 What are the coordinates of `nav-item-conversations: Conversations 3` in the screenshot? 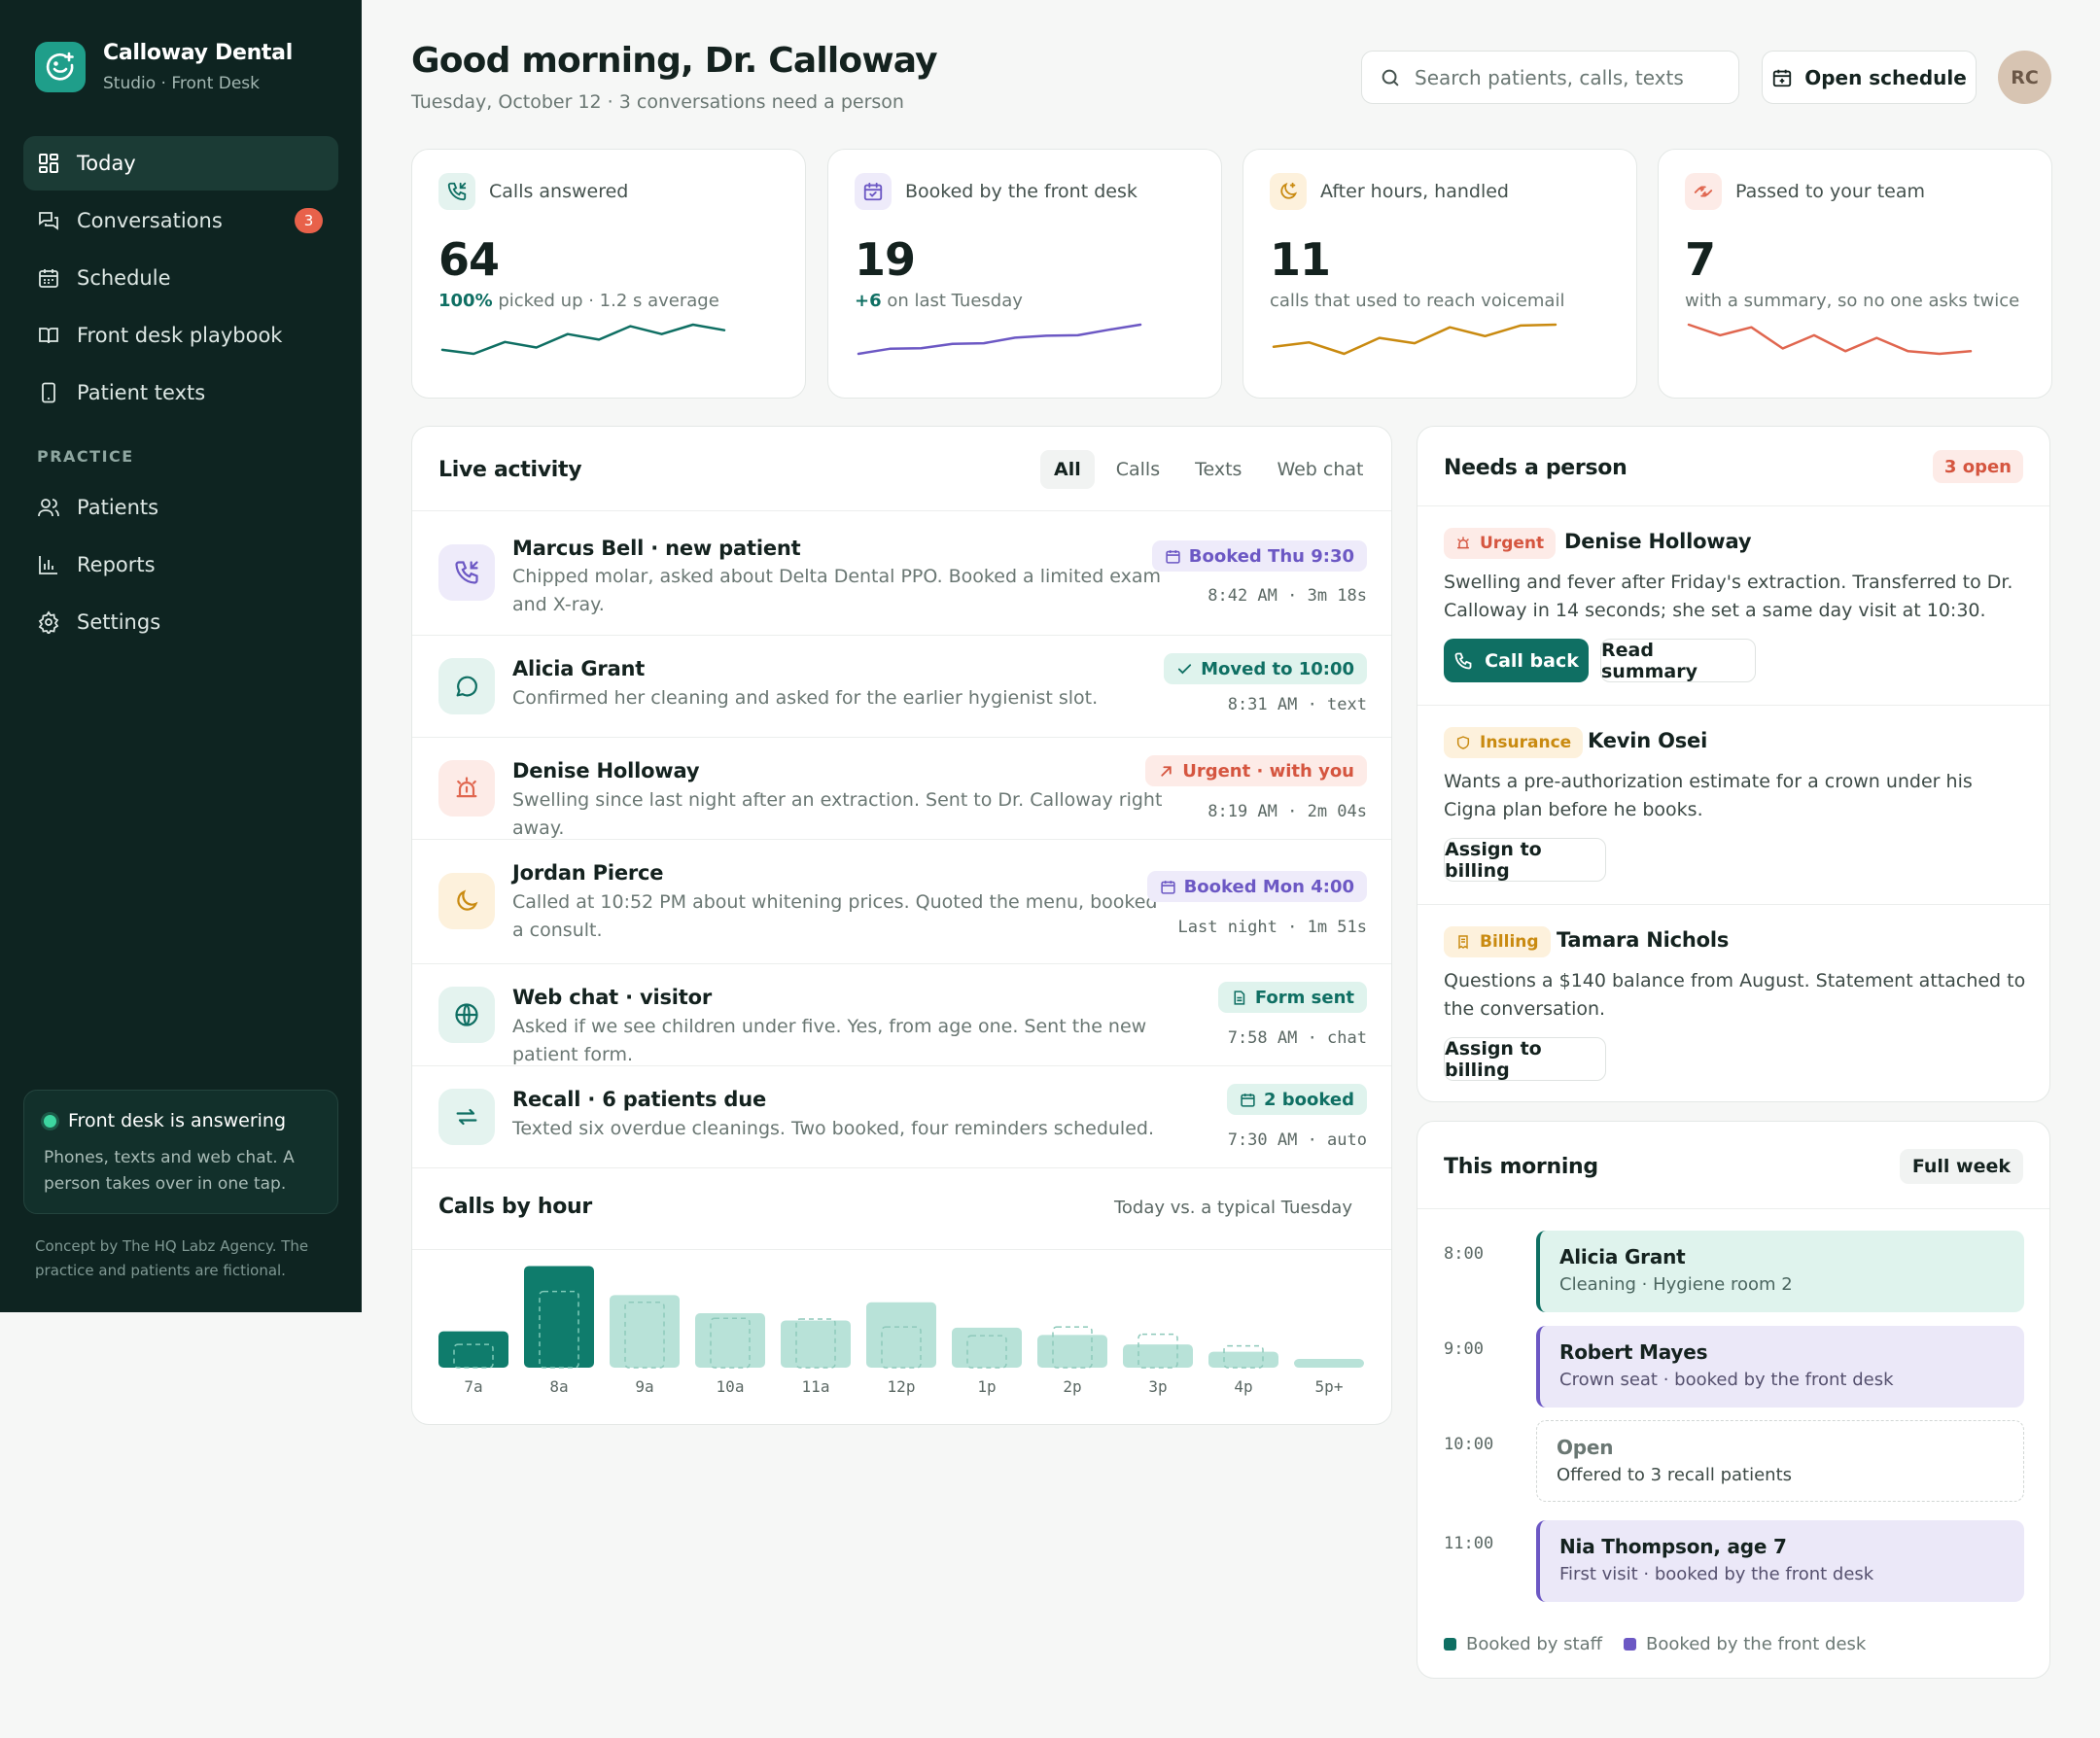 It's located at (180, 220).